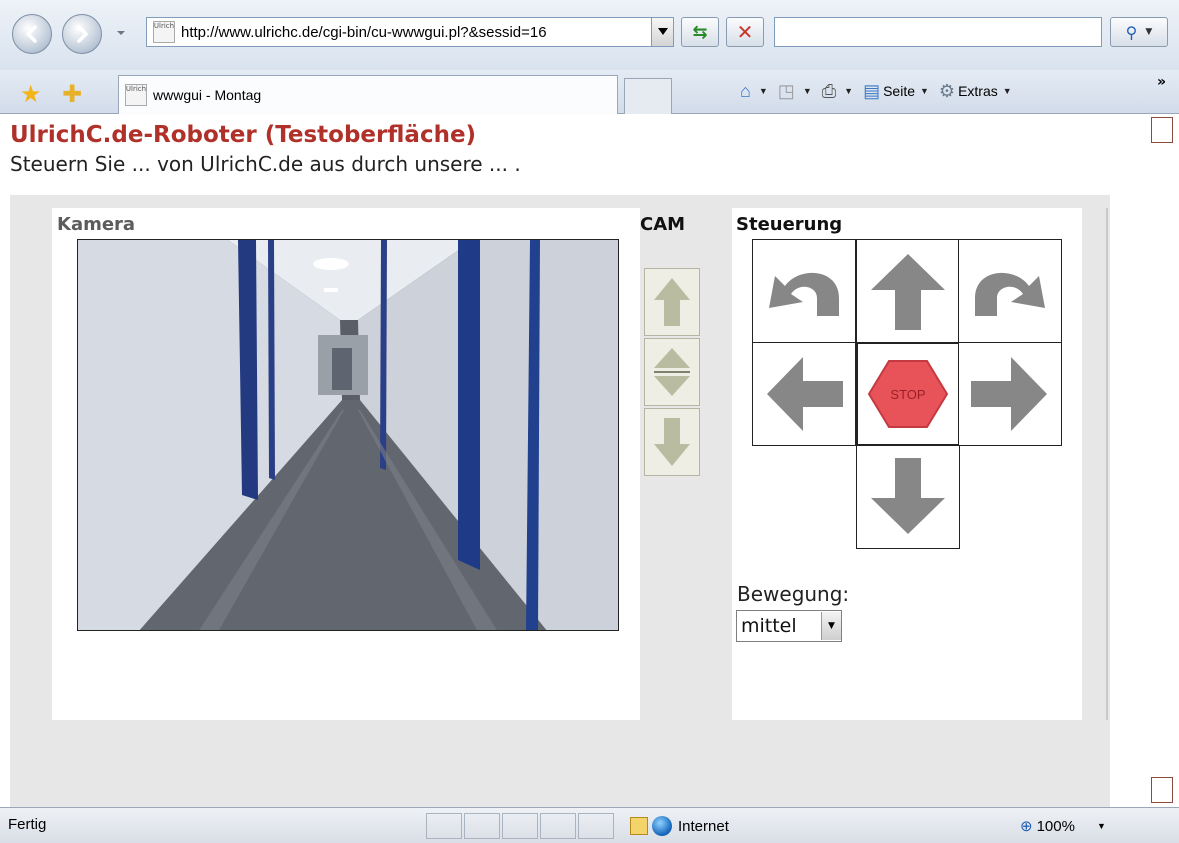 Image resolution: width=1179 pixels, height=843 pixels. I want to click on address-dropdown-button, so click(662, 32).